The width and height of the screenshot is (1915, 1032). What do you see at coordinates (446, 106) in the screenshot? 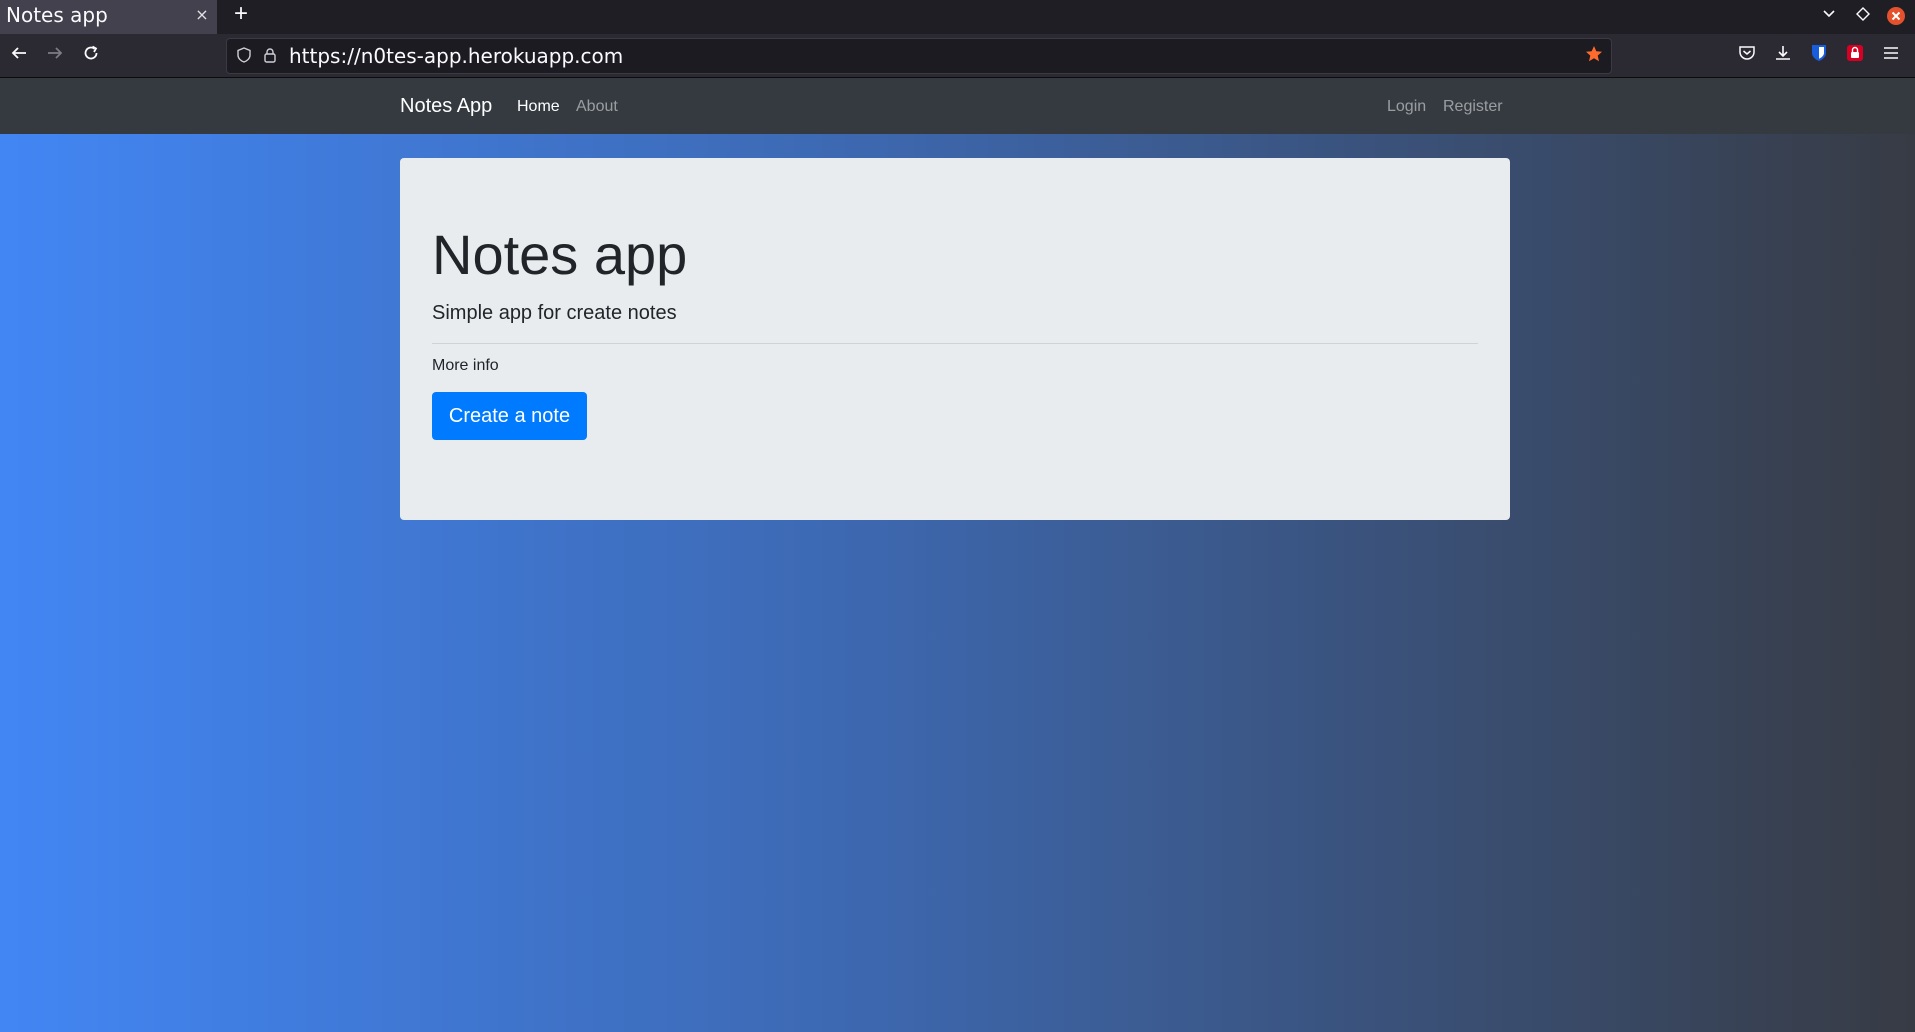
I see `navbar-brand: Notes App` at bounding box center [446, 106].